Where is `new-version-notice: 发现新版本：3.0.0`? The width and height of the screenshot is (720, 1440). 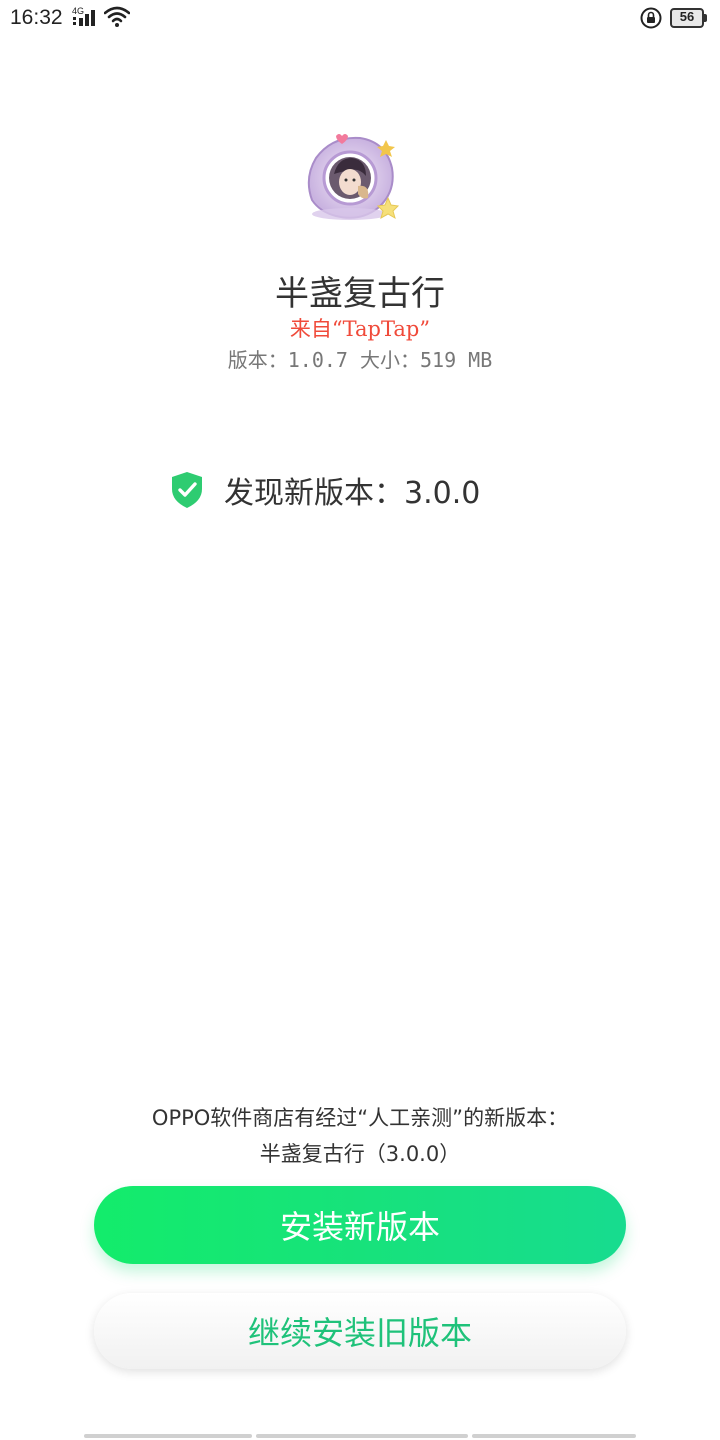 new-version-notice: 发现新版本：3.0.0 is located at coordinates (325, 490).